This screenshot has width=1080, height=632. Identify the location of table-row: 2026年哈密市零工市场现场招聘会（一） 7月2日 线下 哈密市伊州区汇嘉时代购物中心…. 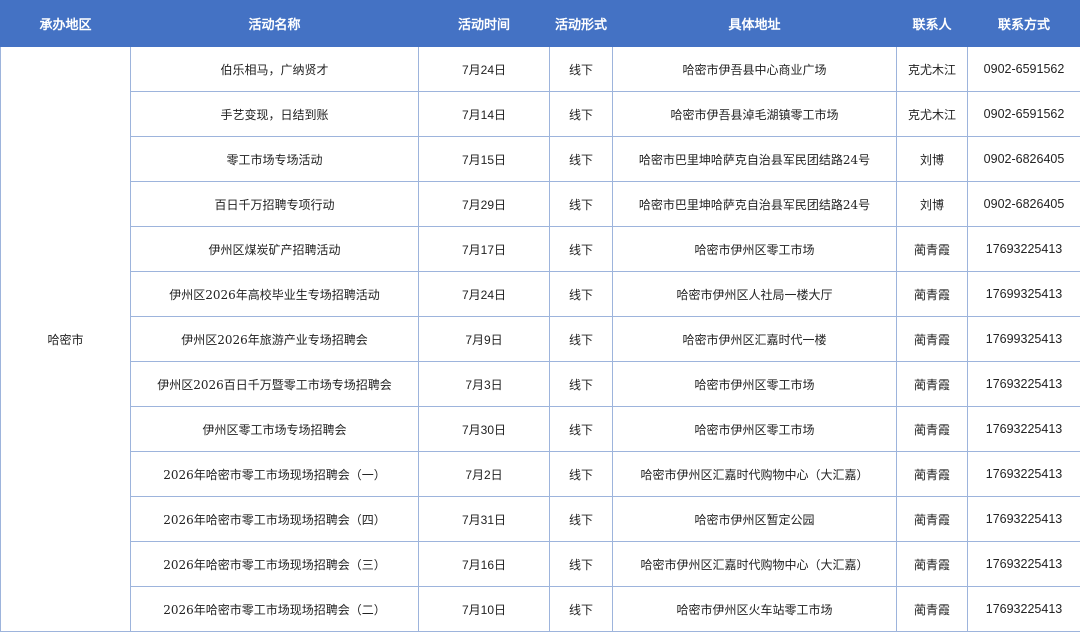
(540, 474).